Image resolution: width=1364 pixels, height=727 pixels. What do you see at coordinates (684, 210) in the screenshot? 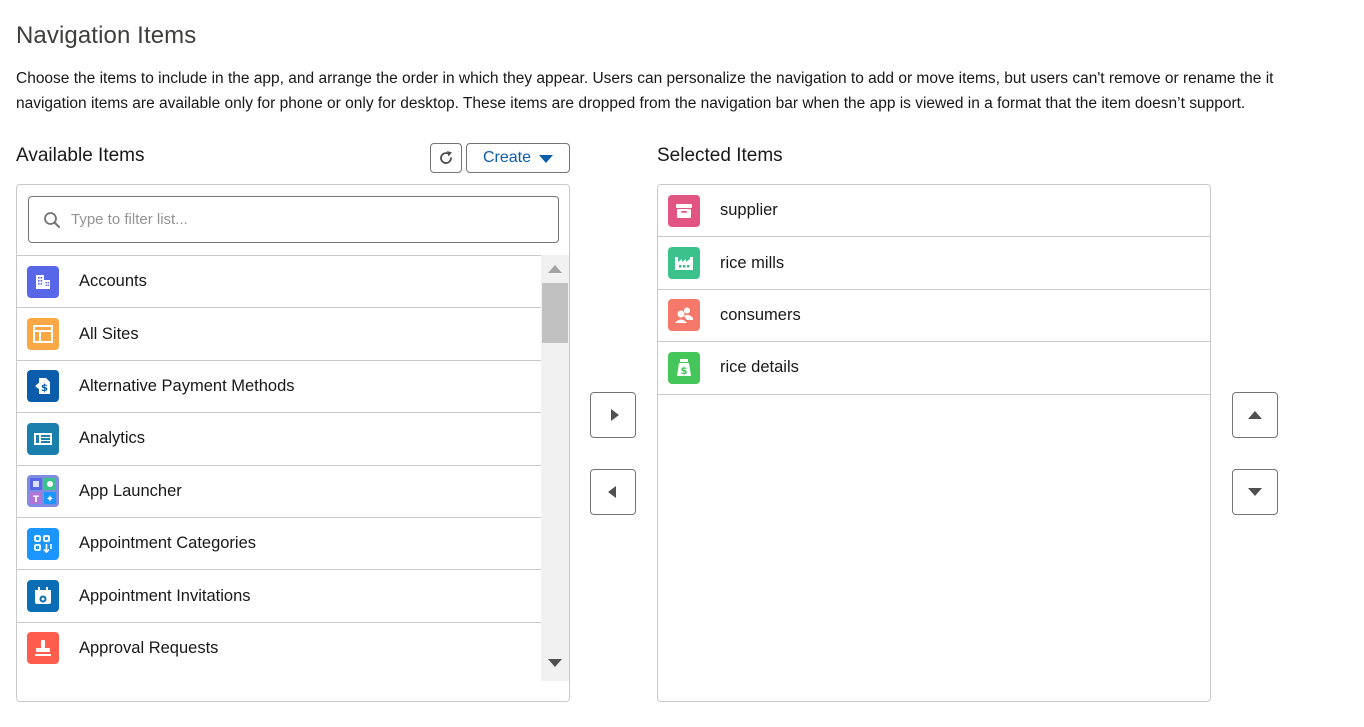
I see `archive-icon` at bounding box center [684, 210].